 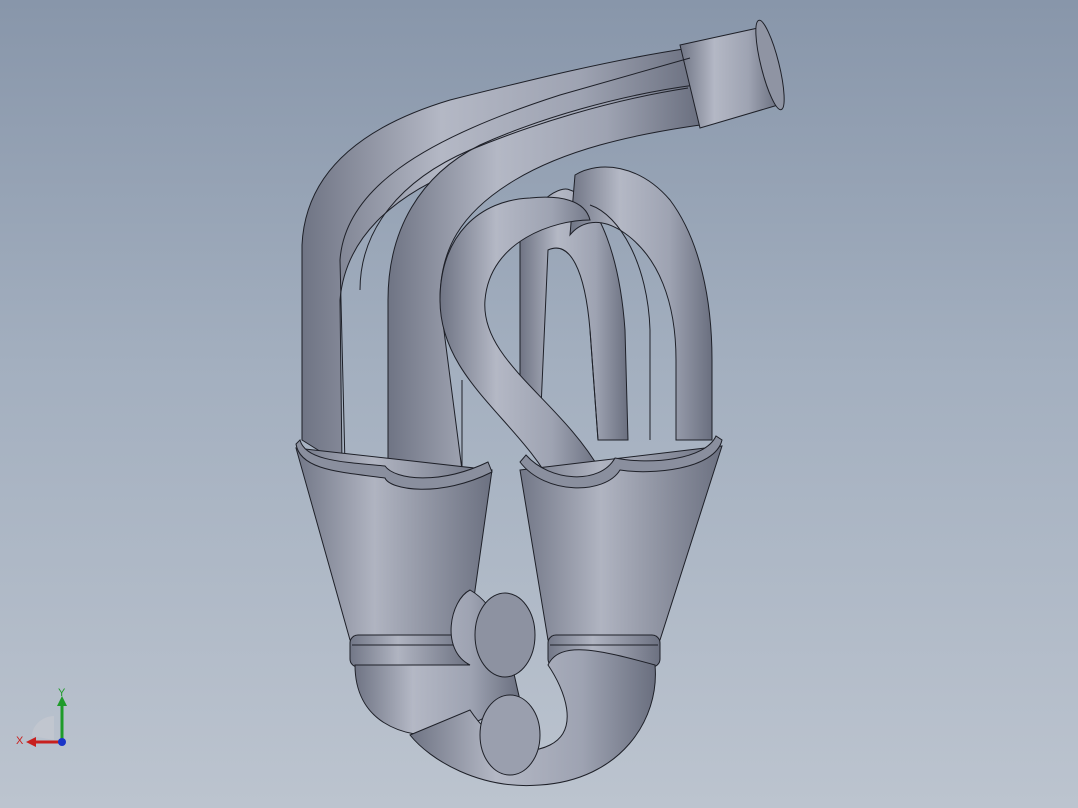 I want to click on y-axis-label: Y, so click(x=62, y=693).